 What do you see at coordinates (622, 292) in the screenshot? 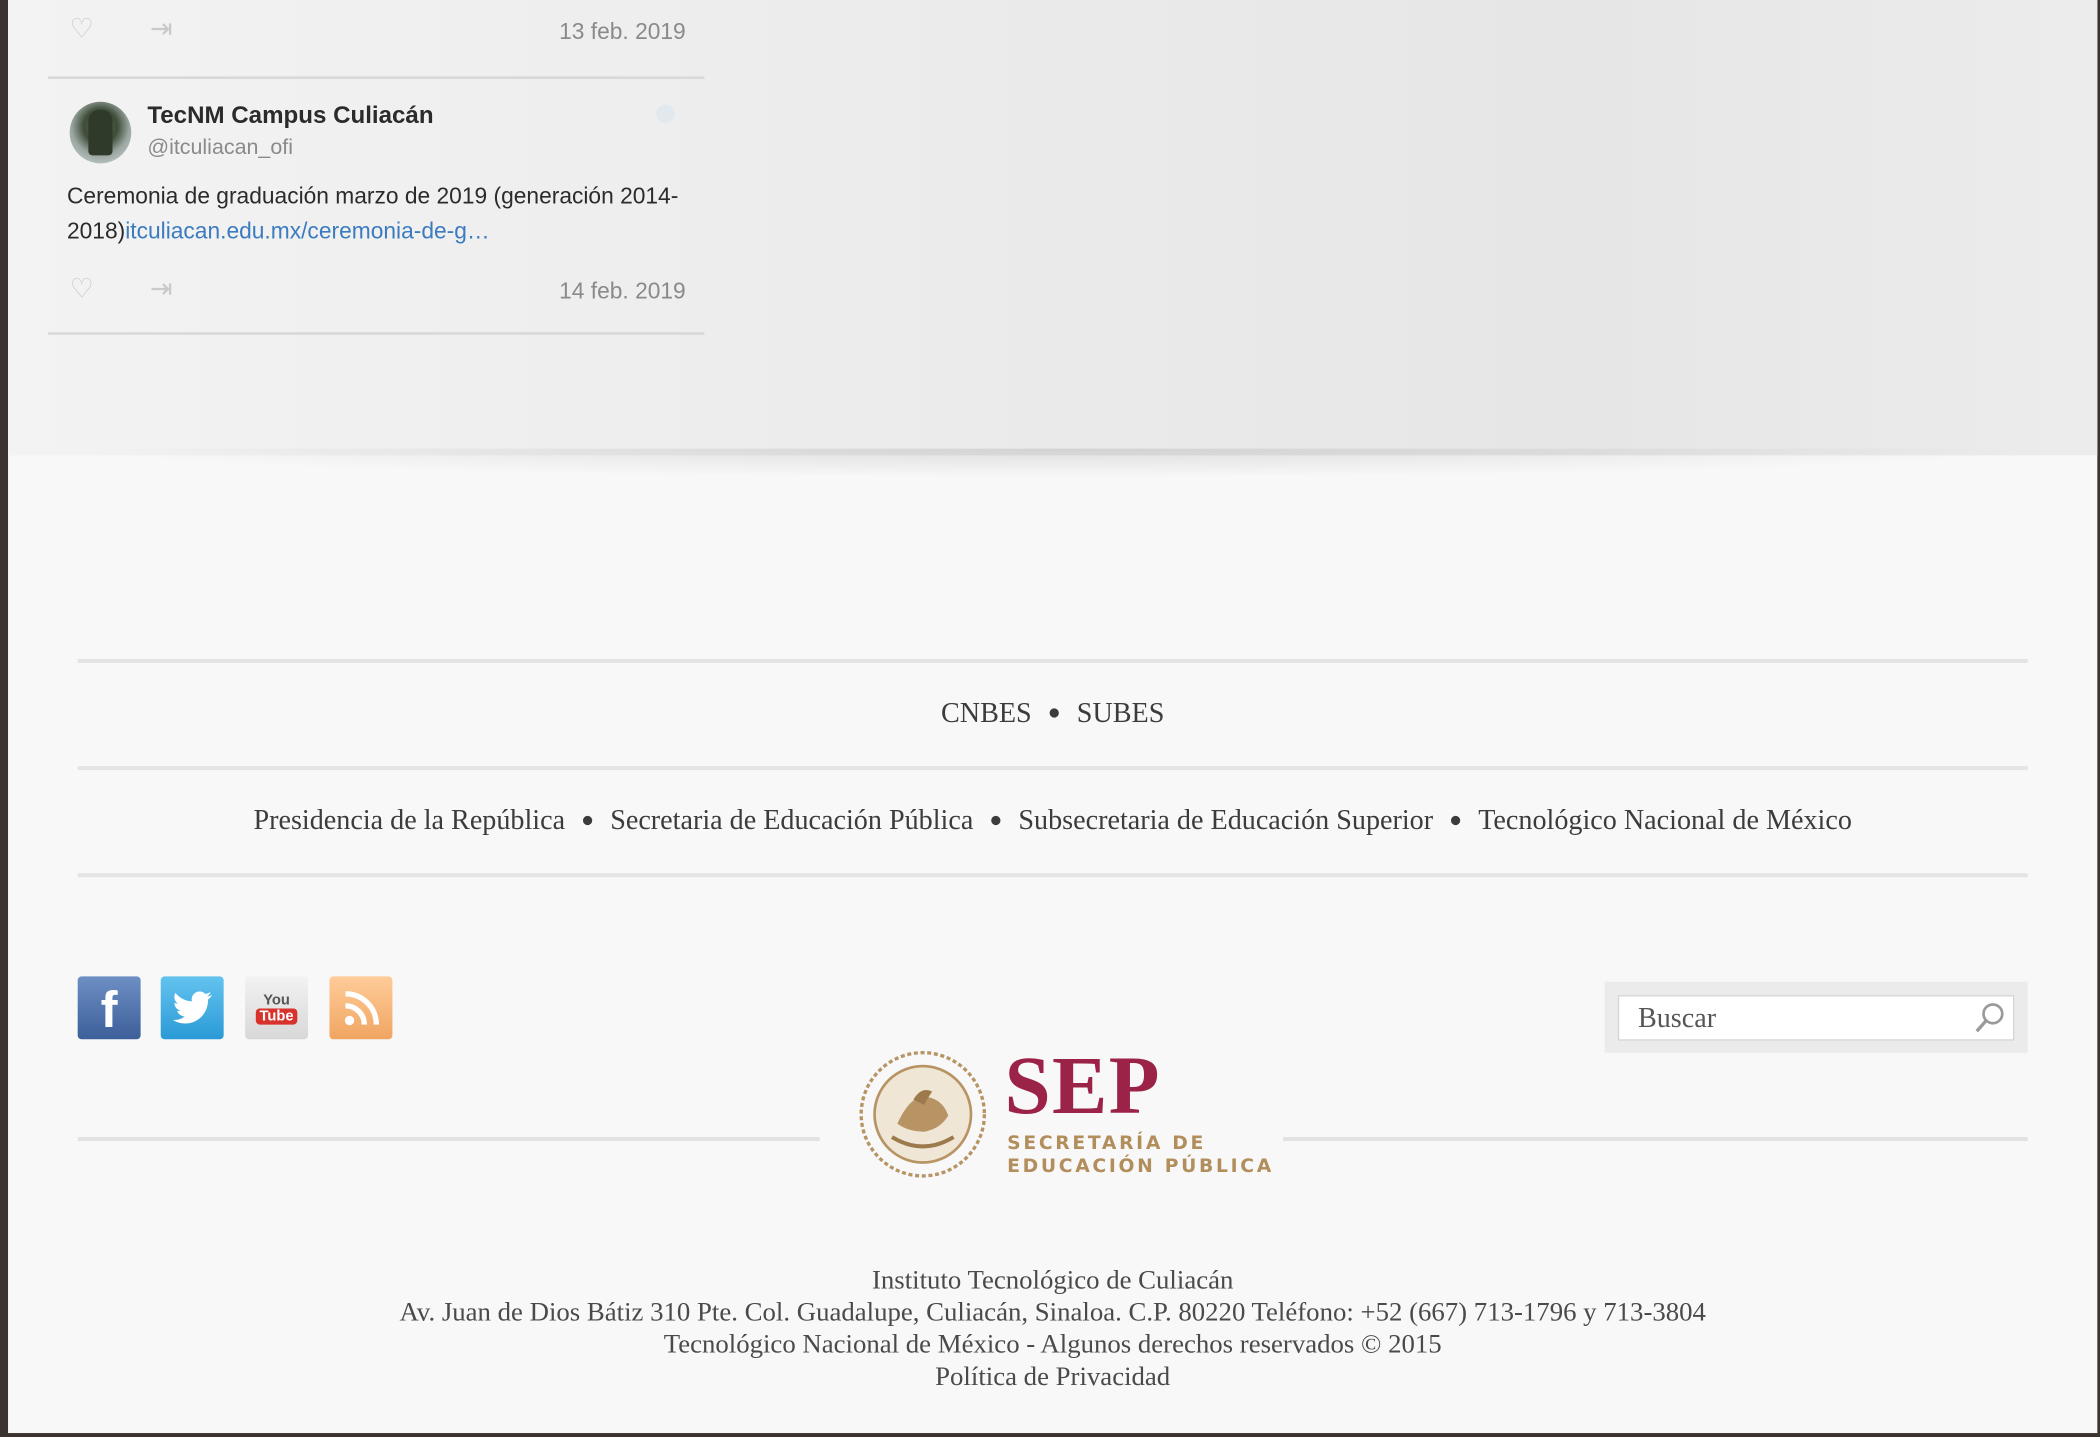
I see `tweet-date: 14 feb. 2019` at bounding box center [622, 292].